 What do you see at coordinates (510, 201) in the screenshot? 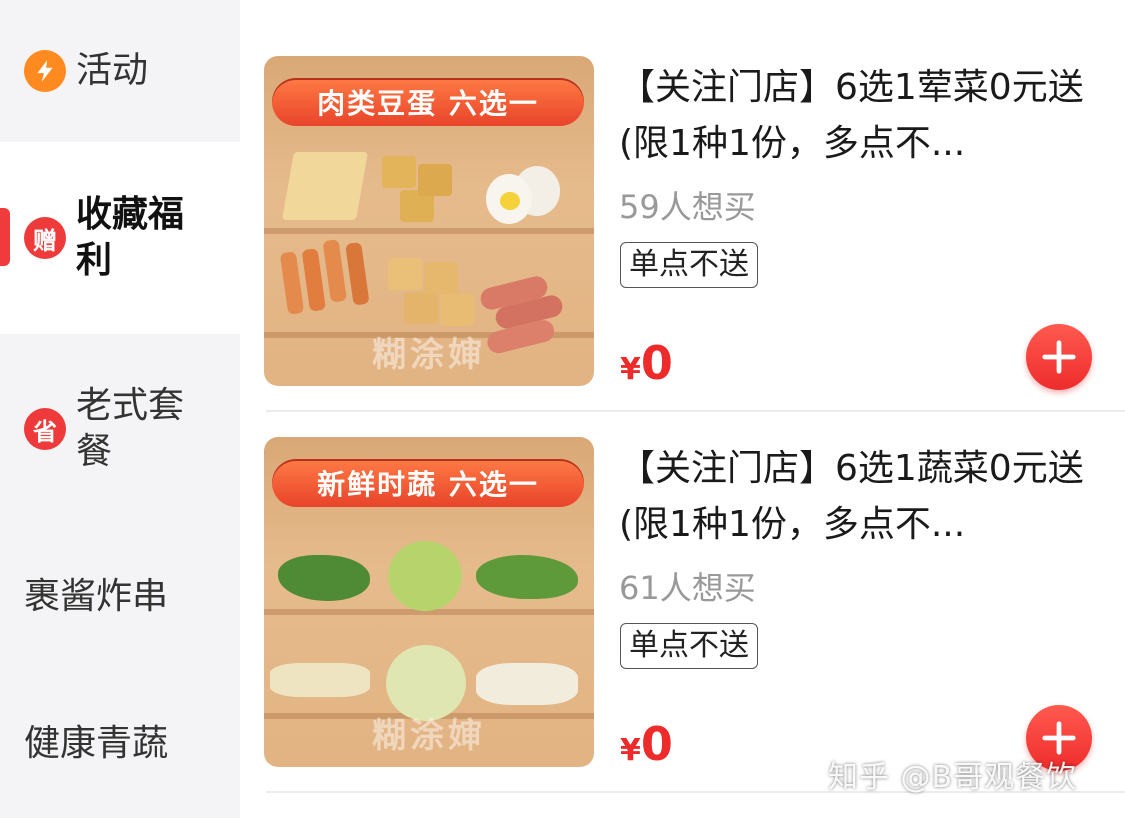
I see `egg-yolk` at bounding box center [510, 201].